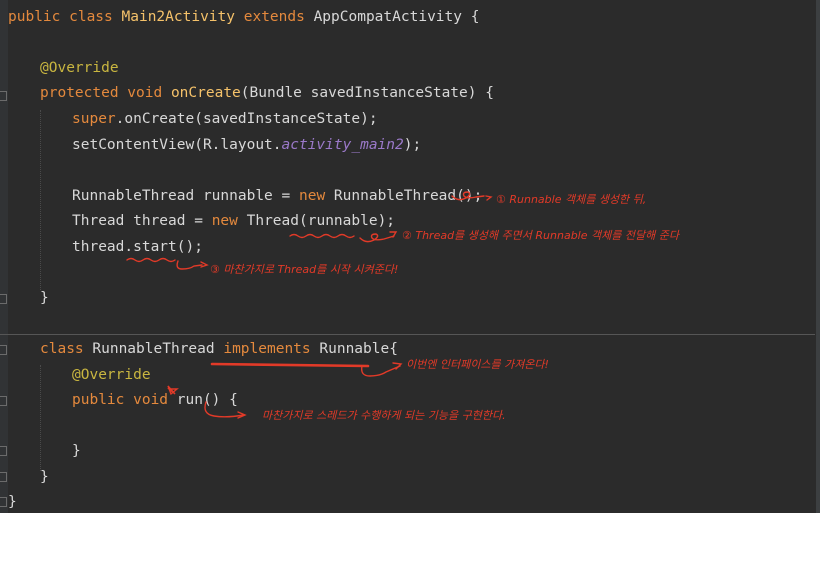 The image size is (820, 563). I want to click on star-mark, so click(173, 390).